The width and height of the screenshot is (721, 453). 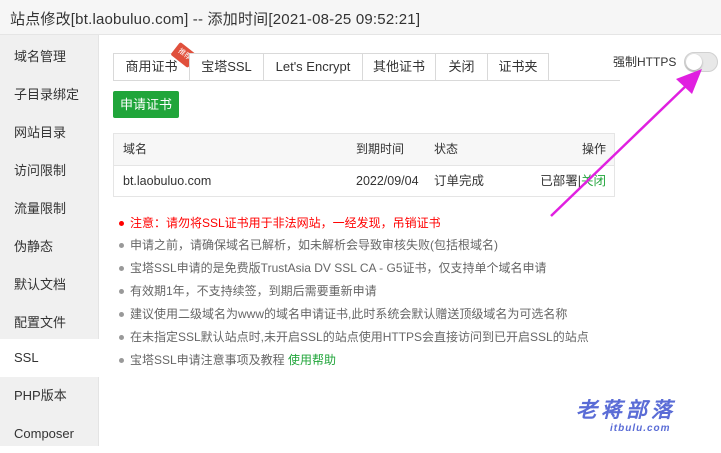 I want to click on tab-other-cert: 其他证书, so click(x=399, y=67).